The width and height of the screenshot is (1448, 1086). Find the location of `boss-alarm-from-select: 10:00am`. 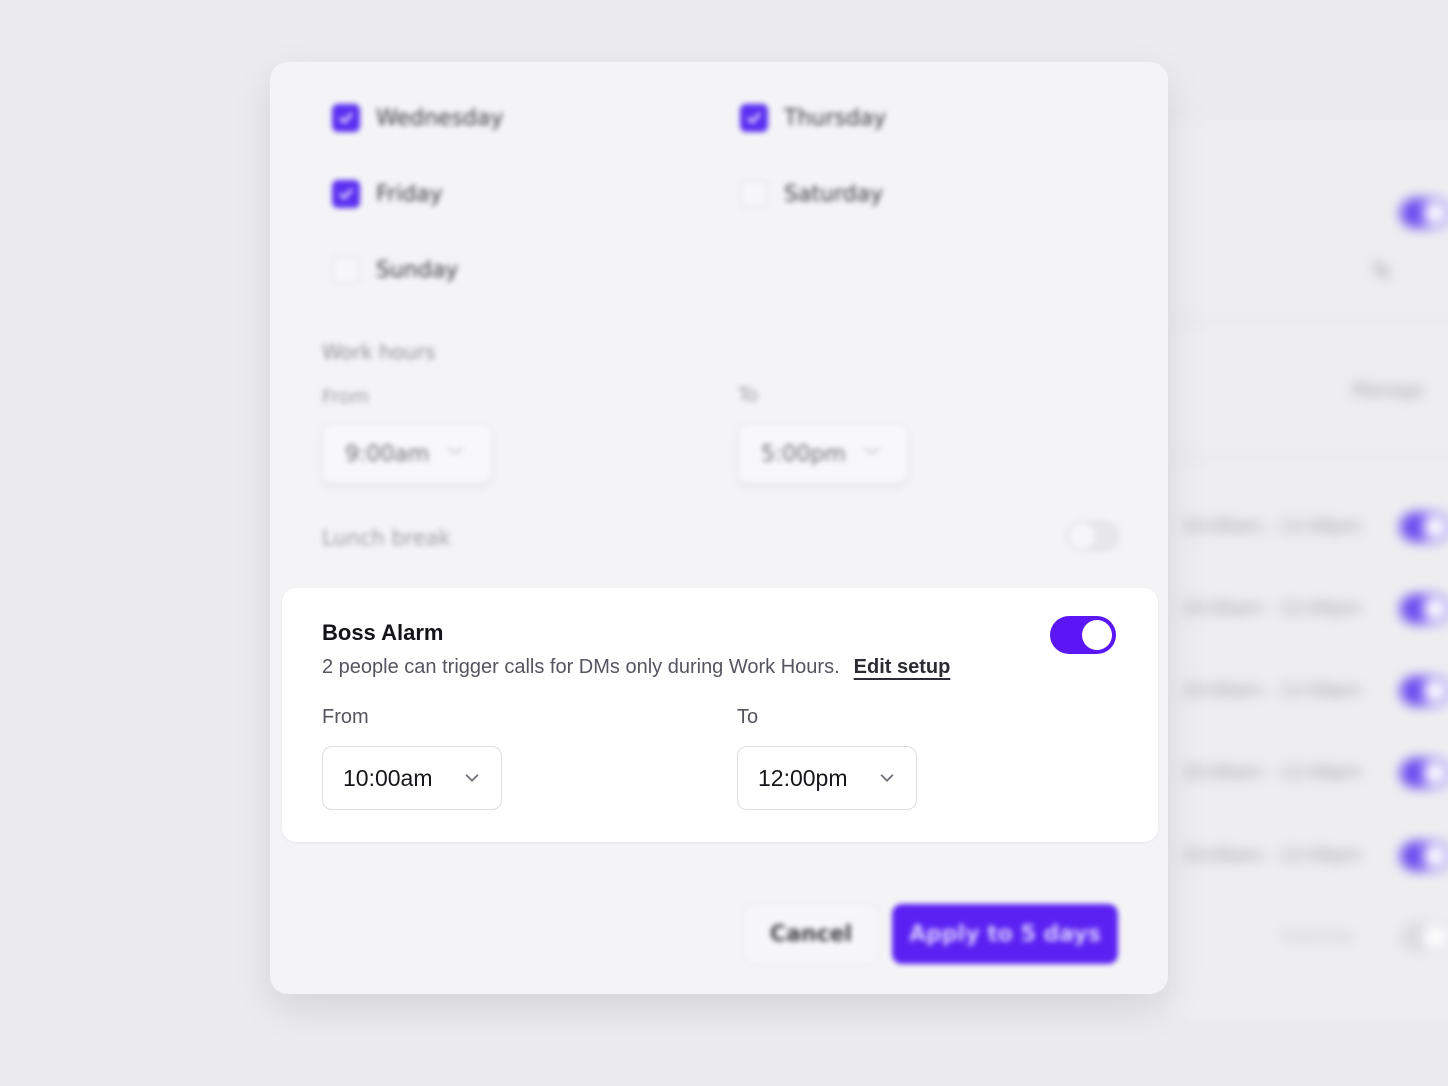

boss-alarm-from-select: 10:00am is located at coordinates (412, 778).